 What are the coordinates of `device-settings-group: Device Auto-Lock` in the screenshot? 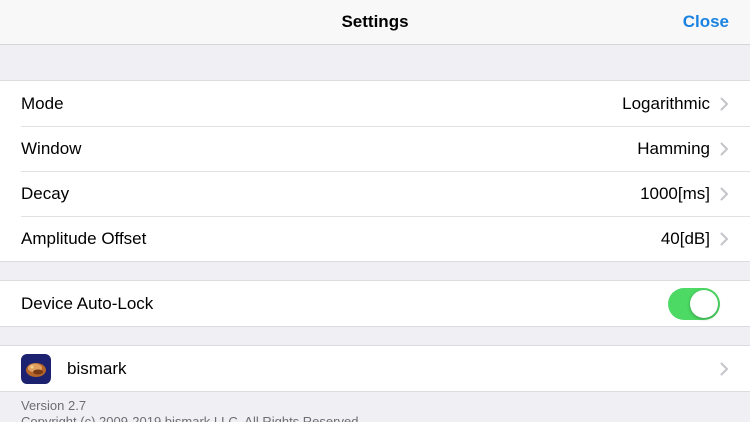 It's located at (375, 303).